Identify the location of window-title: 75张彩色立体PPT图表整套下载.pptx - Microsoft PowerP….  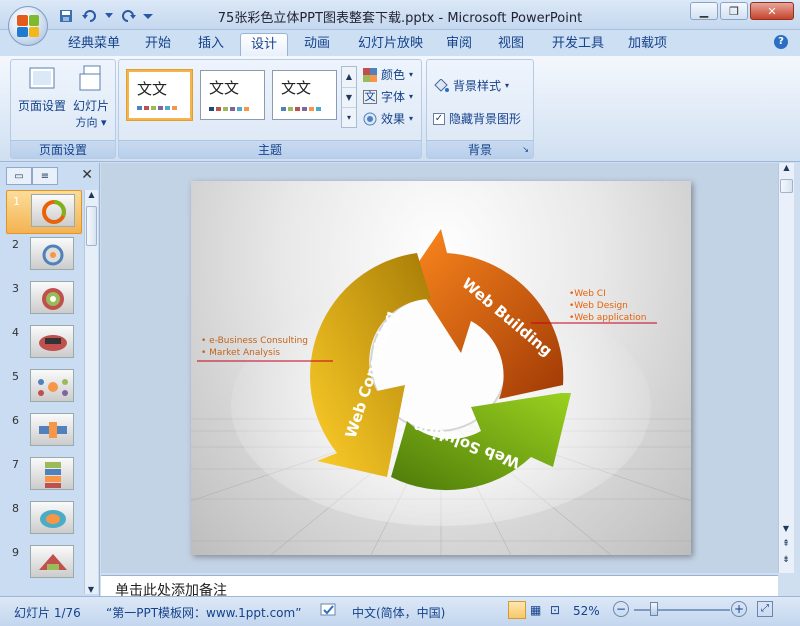
(400, 18).